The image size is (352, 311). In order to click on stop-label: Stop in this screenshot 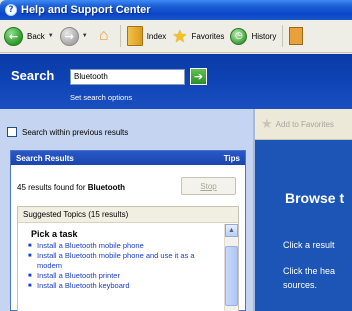, I will do `click(208, 186)`.